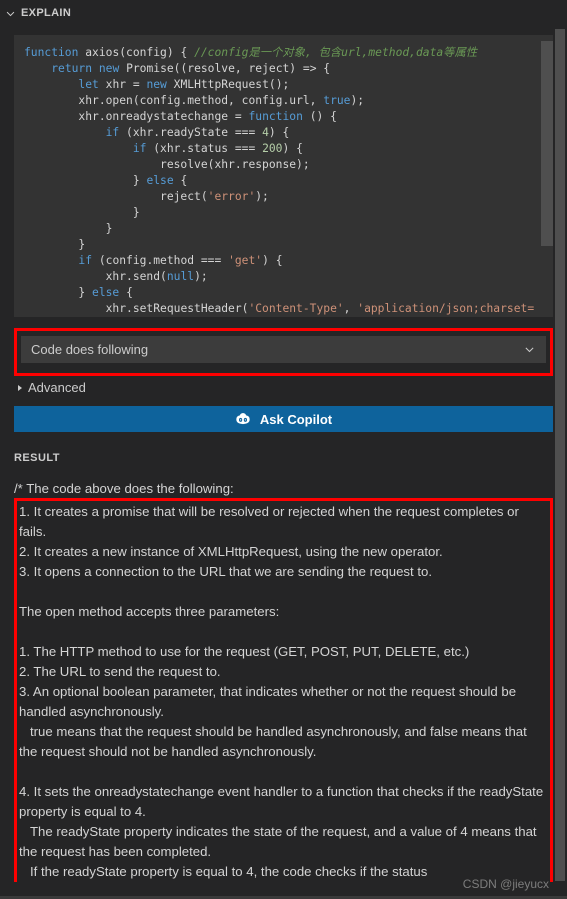 This screenshot has height=899, width=567. I want to click on ask-copilot-button: Ask Copilot, so click(283, 419).